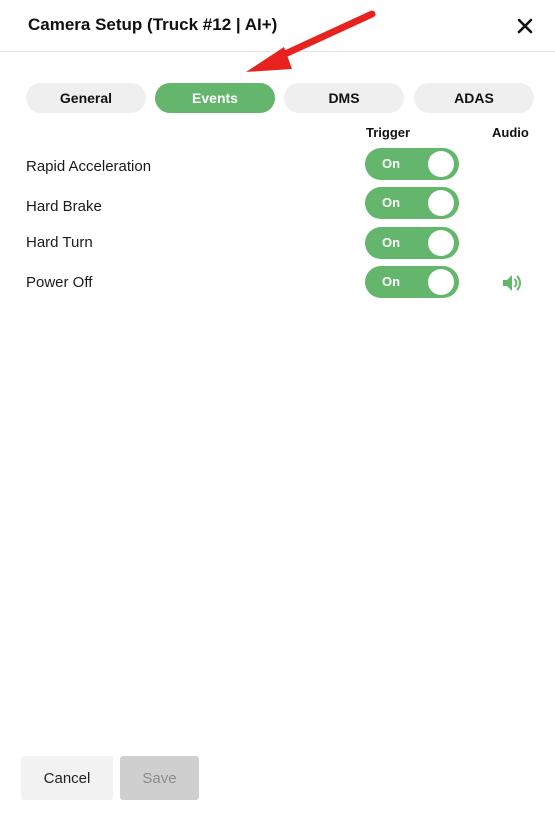  What do you see at coordinates (344, 98) in the screenshot?
I see `tab-dms: DMS` at bounding box center [344, 98].